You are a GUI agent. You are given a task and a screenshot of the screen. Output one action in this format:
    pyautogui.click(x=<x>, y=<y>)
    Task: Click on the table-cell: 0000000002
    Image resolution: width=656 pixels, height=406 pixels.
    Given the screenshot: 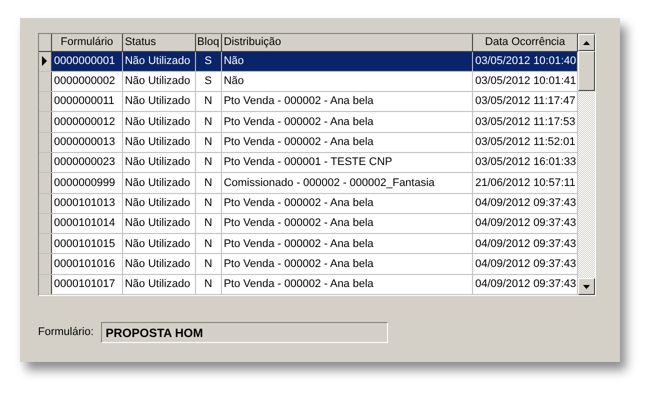 What is the action you would take?
    pyautogui.click(x=87, y=82)
    